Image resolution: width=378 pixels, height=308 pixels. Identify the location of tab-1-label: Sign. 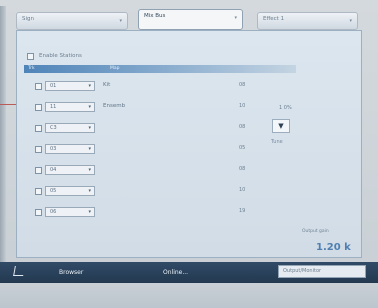
(28, 19).